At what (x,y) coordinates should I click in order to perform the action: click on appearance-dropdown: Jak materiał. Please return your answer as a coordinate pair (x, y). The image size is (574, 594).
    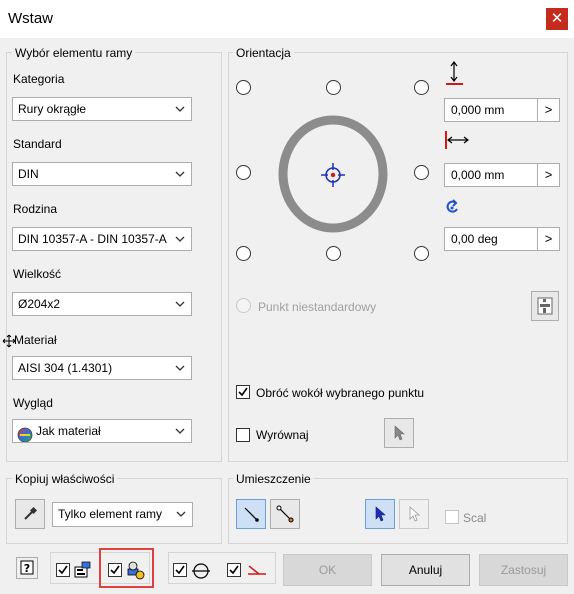
    Looking at the image, I should click on (102, 431).